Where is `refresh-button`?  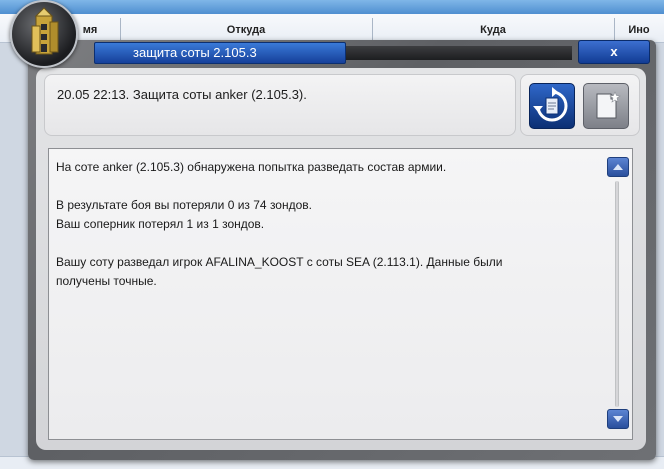
refresh-button is located at coordinates (552, 106).